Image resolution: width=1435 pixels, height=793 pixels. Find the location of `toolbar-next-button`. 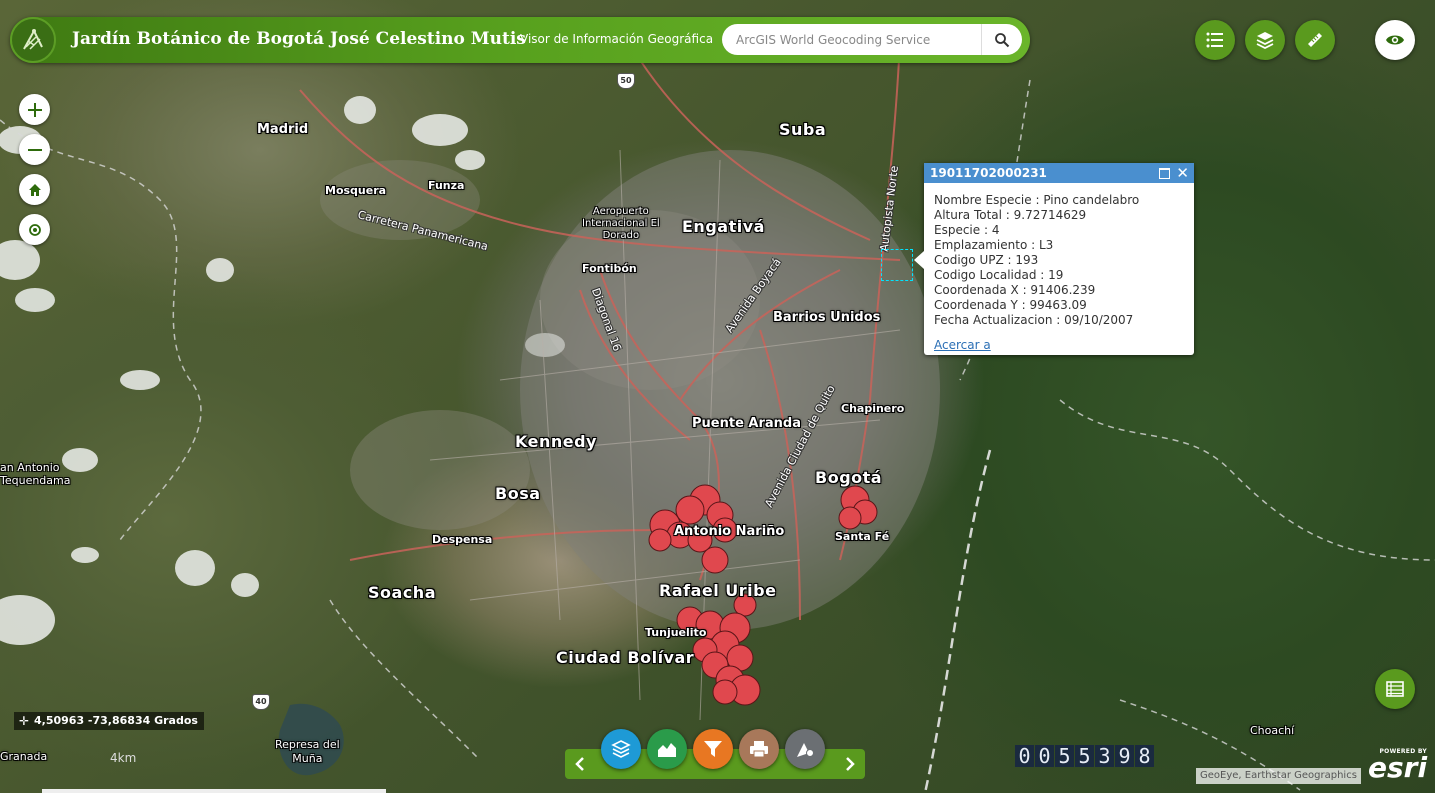

toolbar-next-button is located at coordinates (850, 764).